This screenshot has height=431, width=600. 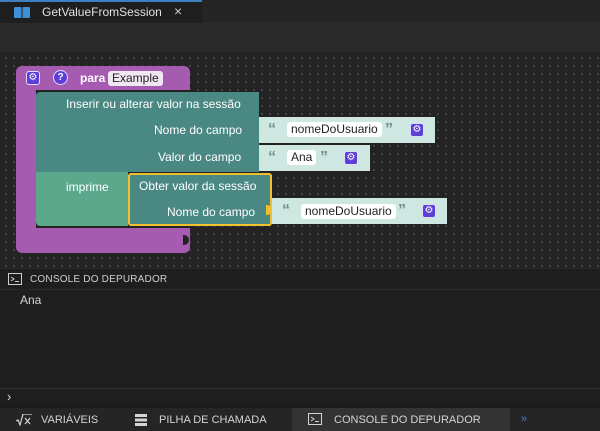 I want to click on tab-variables: VARIÁVEIS, so click(x=60, y=419).